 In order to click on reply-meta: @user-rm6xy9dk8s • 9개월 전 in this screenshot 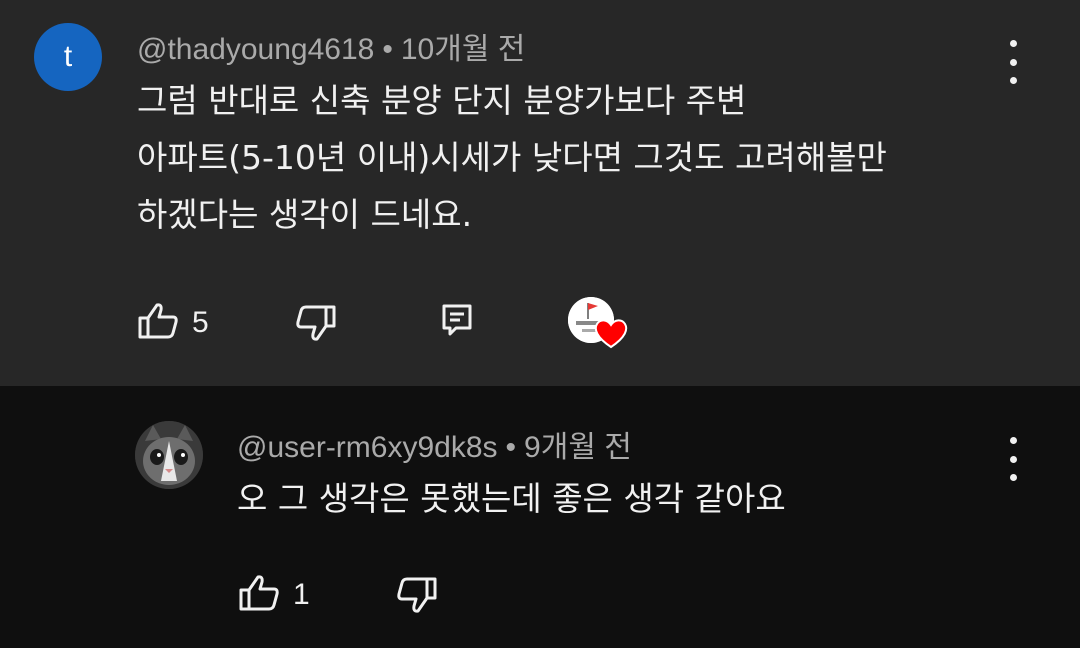, I will do `click(434, 444)`.